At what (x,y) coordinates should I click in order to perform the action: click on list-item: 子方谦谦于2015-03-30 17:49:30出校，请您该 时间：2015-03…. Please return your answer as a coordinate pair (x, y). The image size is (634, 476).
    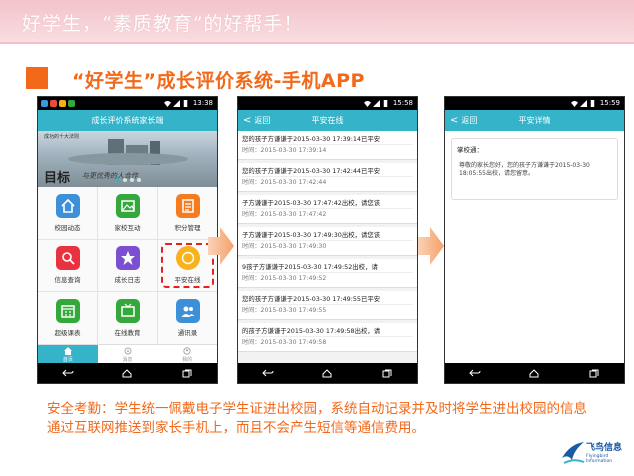
    Looking at the image, I should click on (327, 241).